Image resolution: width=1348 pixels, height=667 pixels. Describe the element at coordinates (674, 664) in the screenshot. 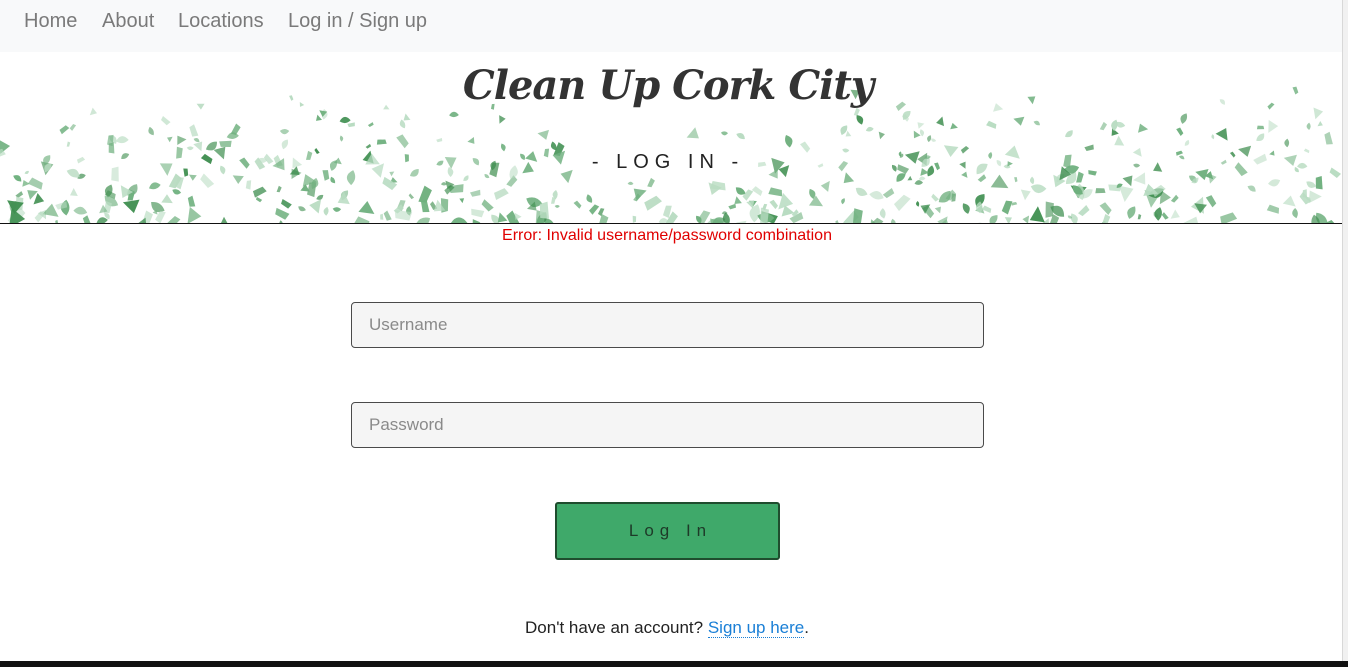

I see `bottom-edge-bar` at that location.